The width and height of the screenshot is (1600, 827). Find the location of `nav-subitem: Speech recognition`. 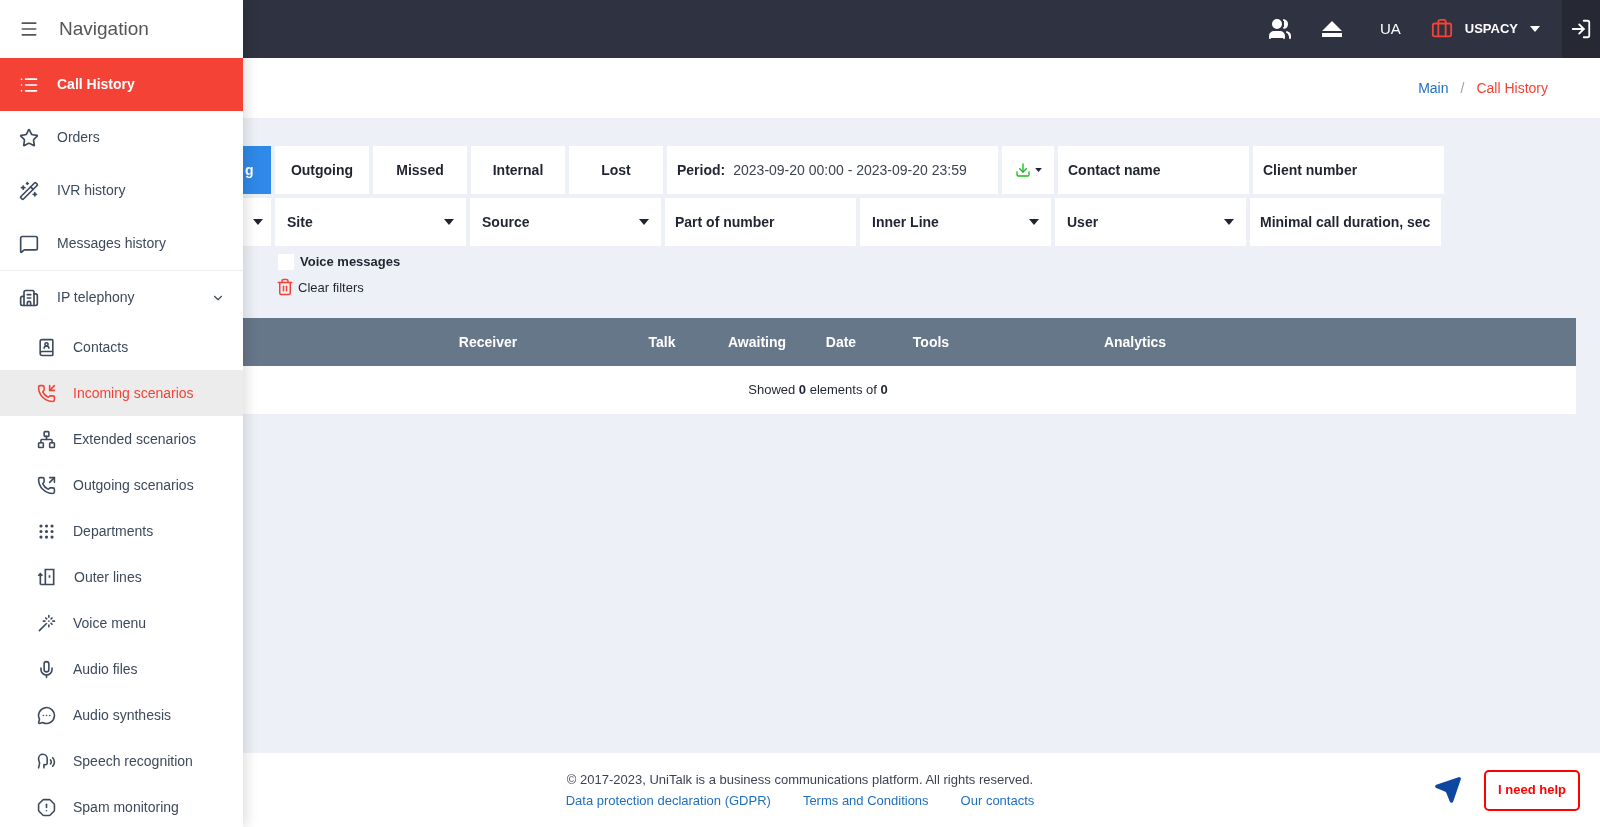

nav-subitem: Speech recognition is located at coordinates (121, 761).